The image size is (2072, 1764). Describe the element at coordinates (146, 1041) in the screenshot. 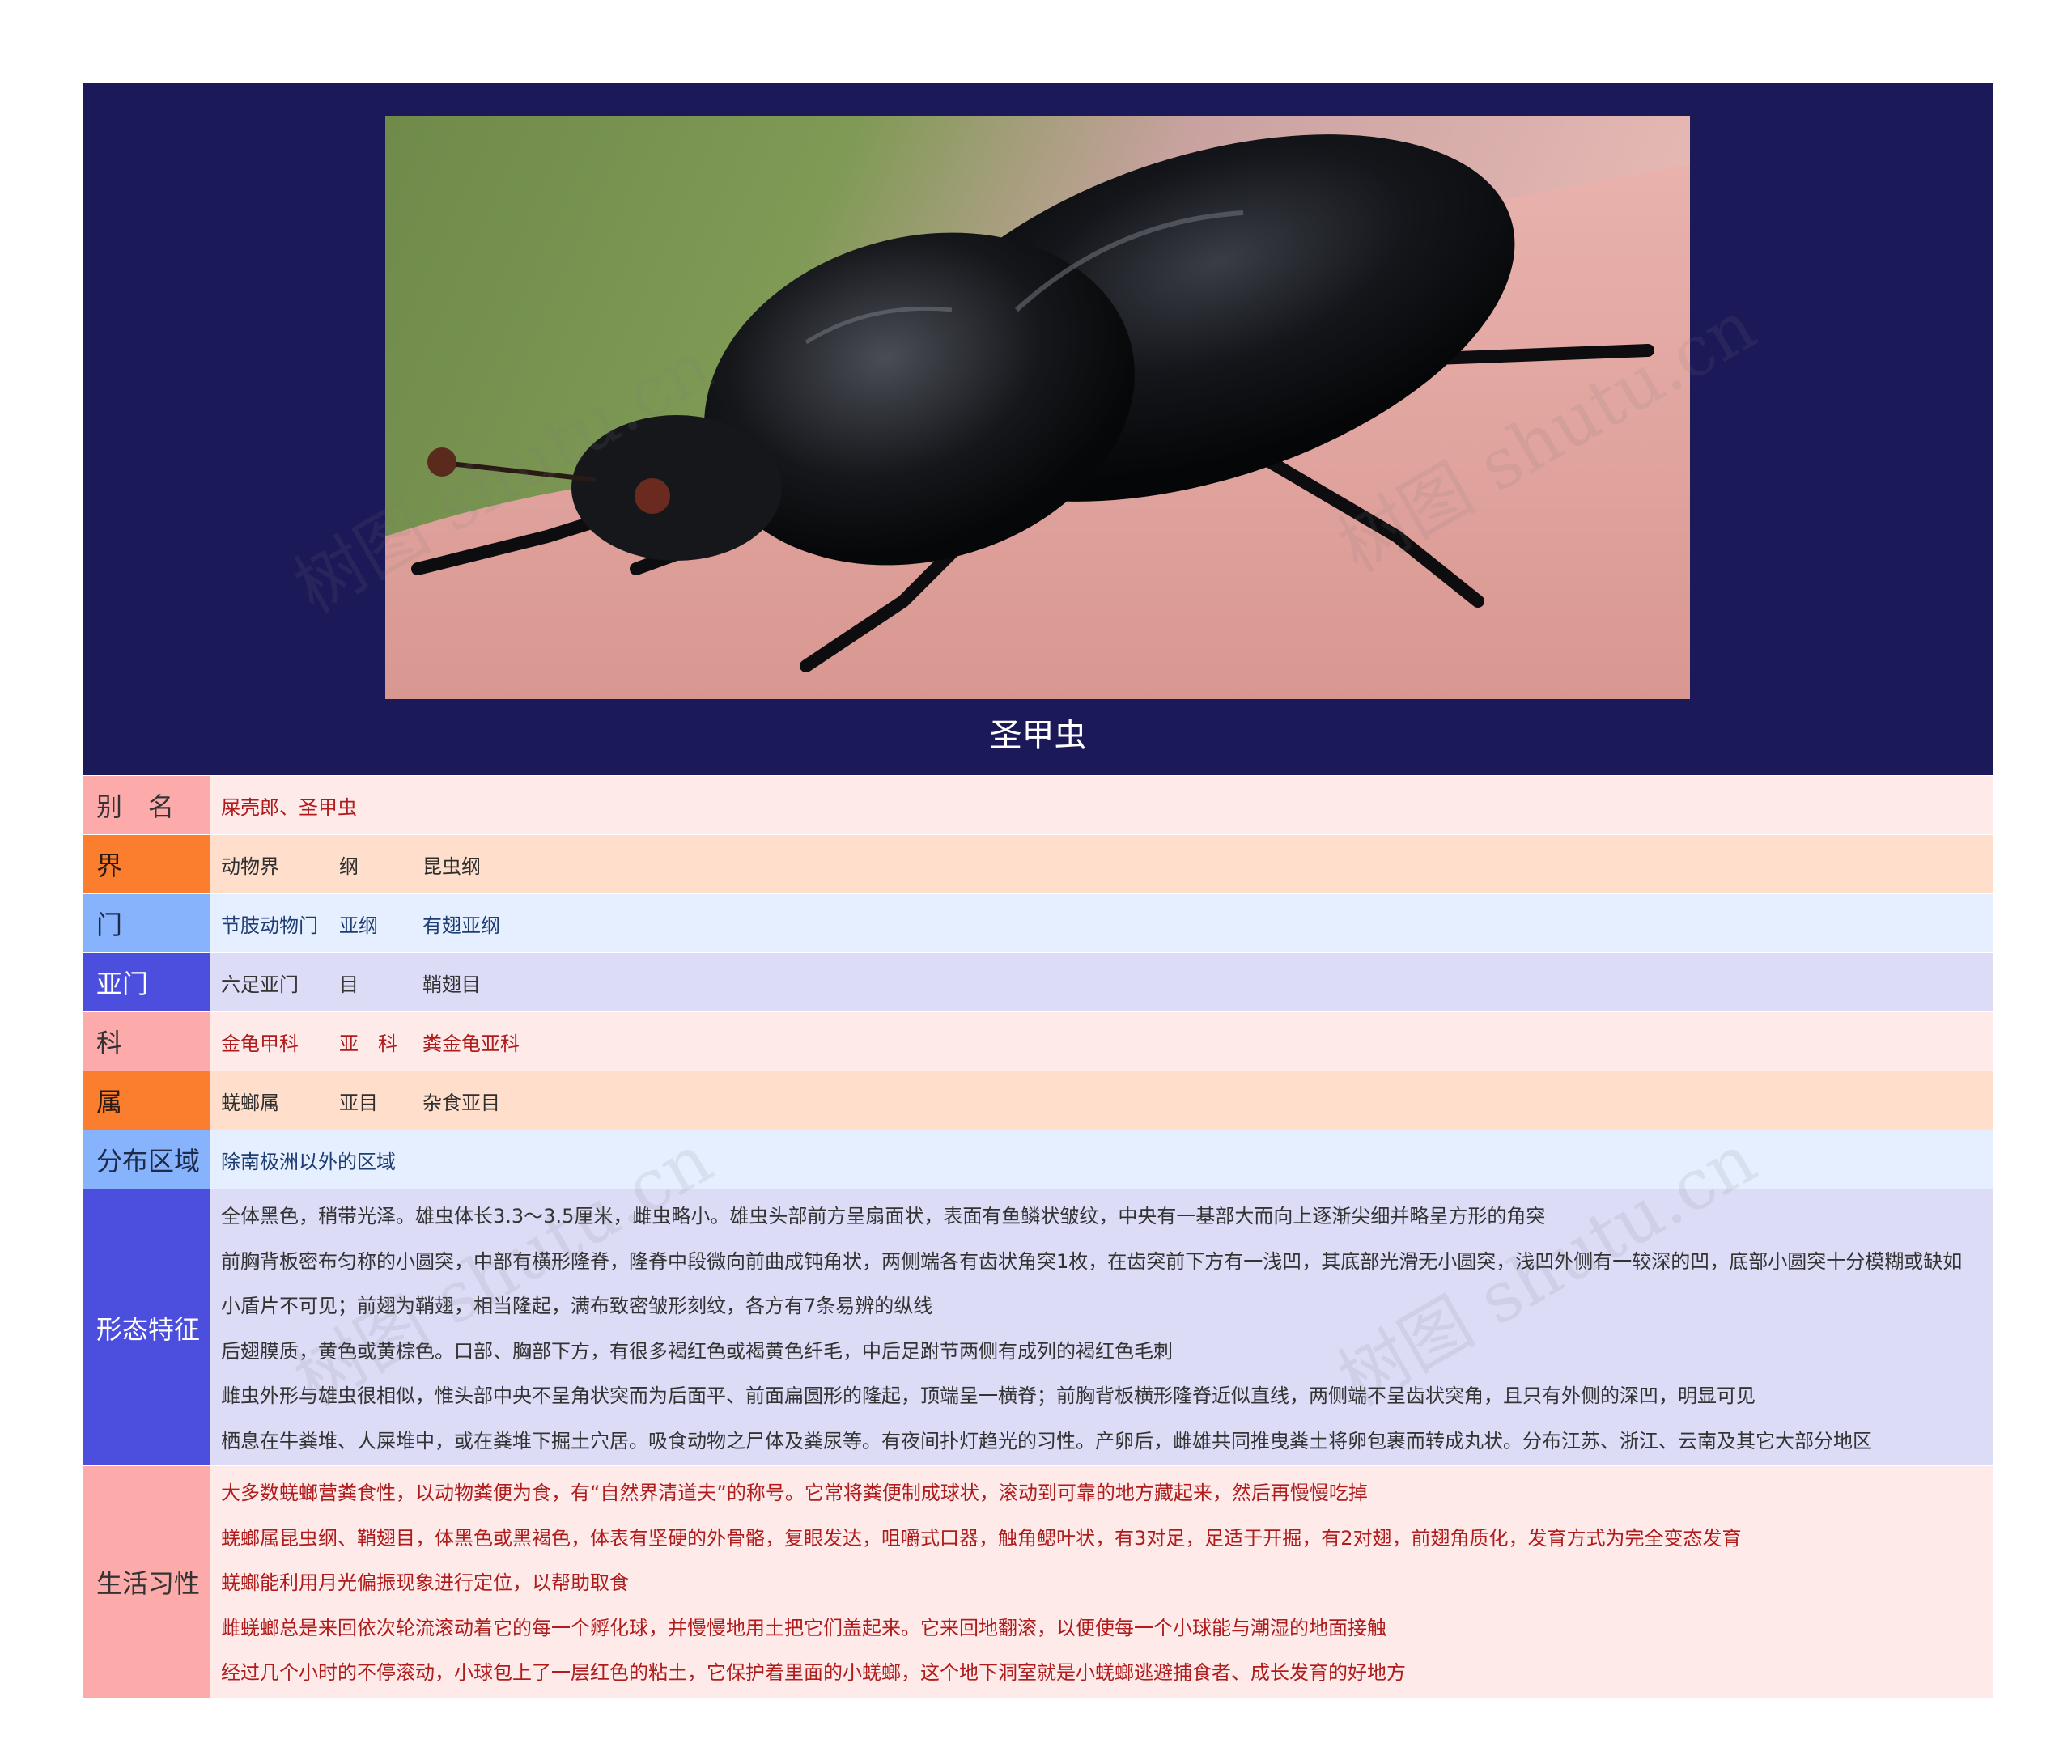

I see `row-label: 科` at that location.